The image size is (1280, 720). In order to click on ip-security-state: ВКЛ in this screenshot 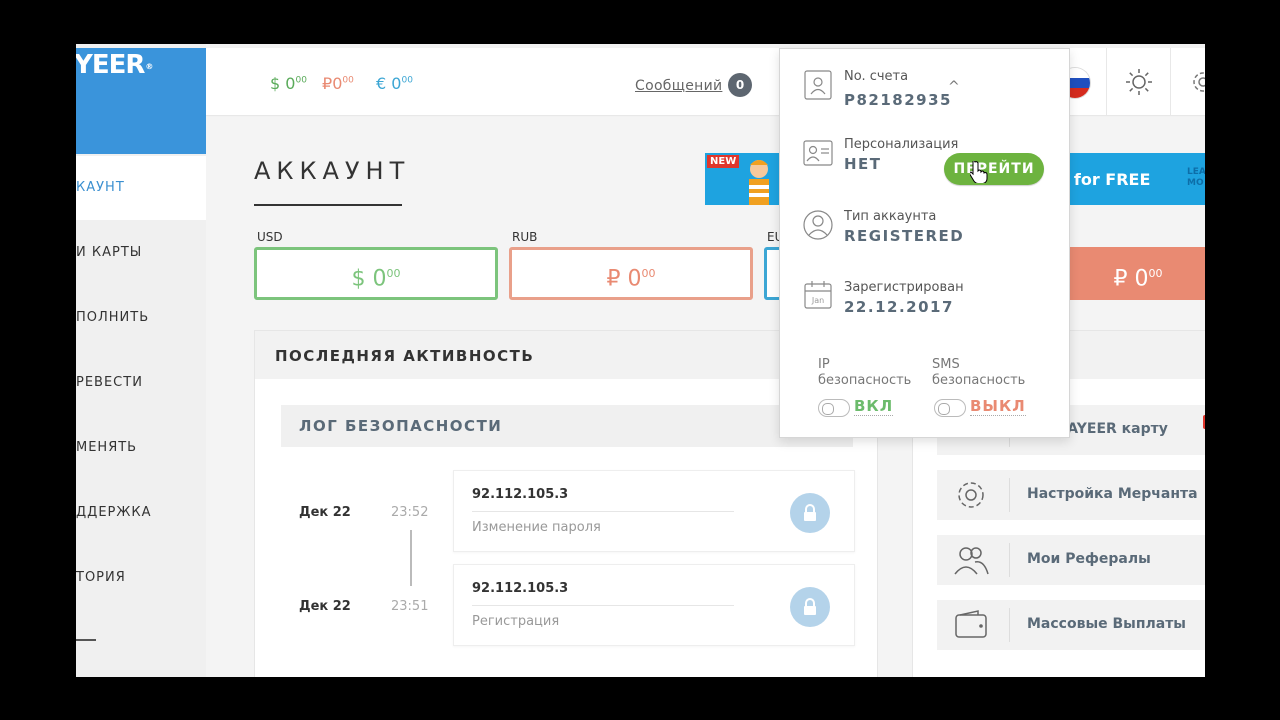, I will do `click(874, 406)`.